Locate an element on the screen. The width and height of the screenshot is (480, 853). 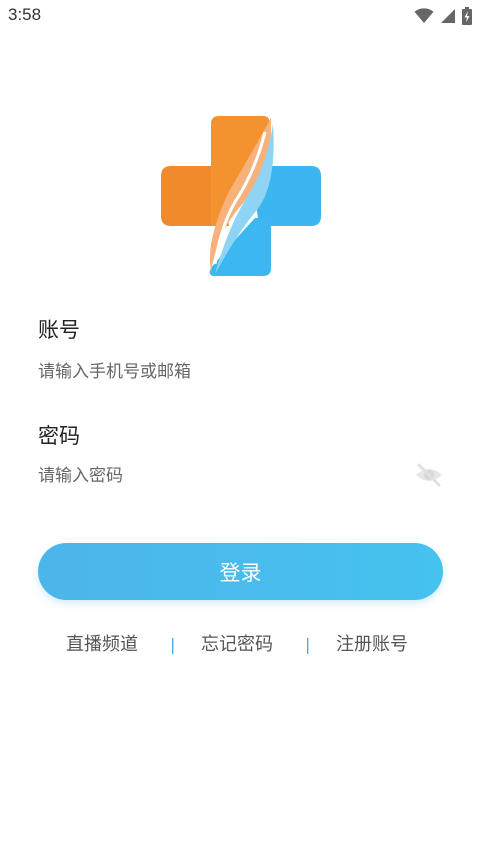
password-input is located at coordinates (218, 476).